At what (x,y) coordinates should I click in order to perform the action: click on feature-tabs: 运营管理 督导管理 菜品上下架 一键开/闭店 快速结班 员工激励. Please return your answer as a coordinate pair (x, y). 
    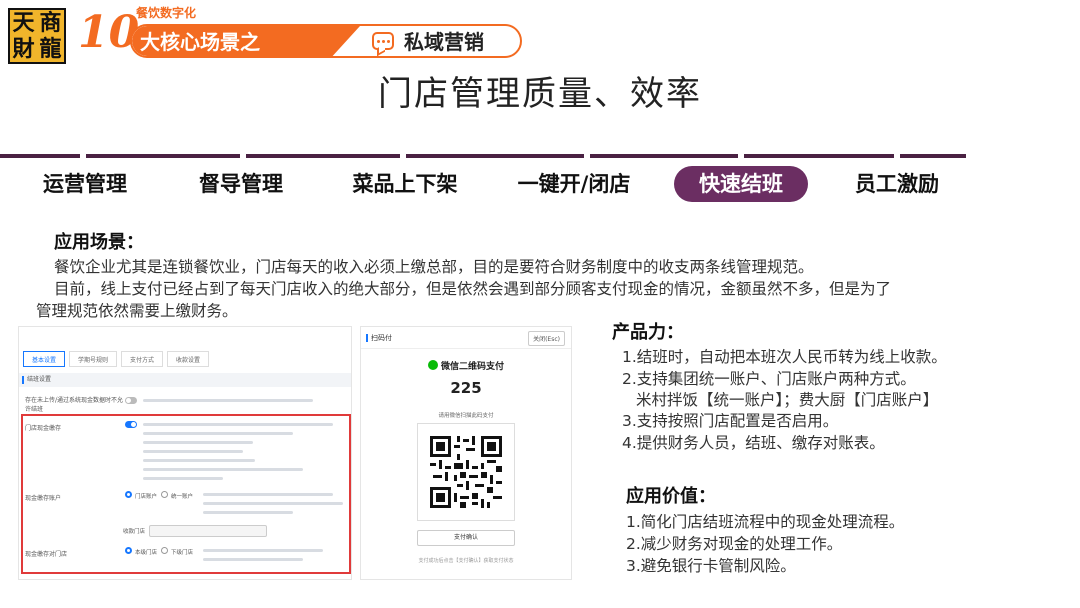
    Looking at the image, I should click on (540, 185).